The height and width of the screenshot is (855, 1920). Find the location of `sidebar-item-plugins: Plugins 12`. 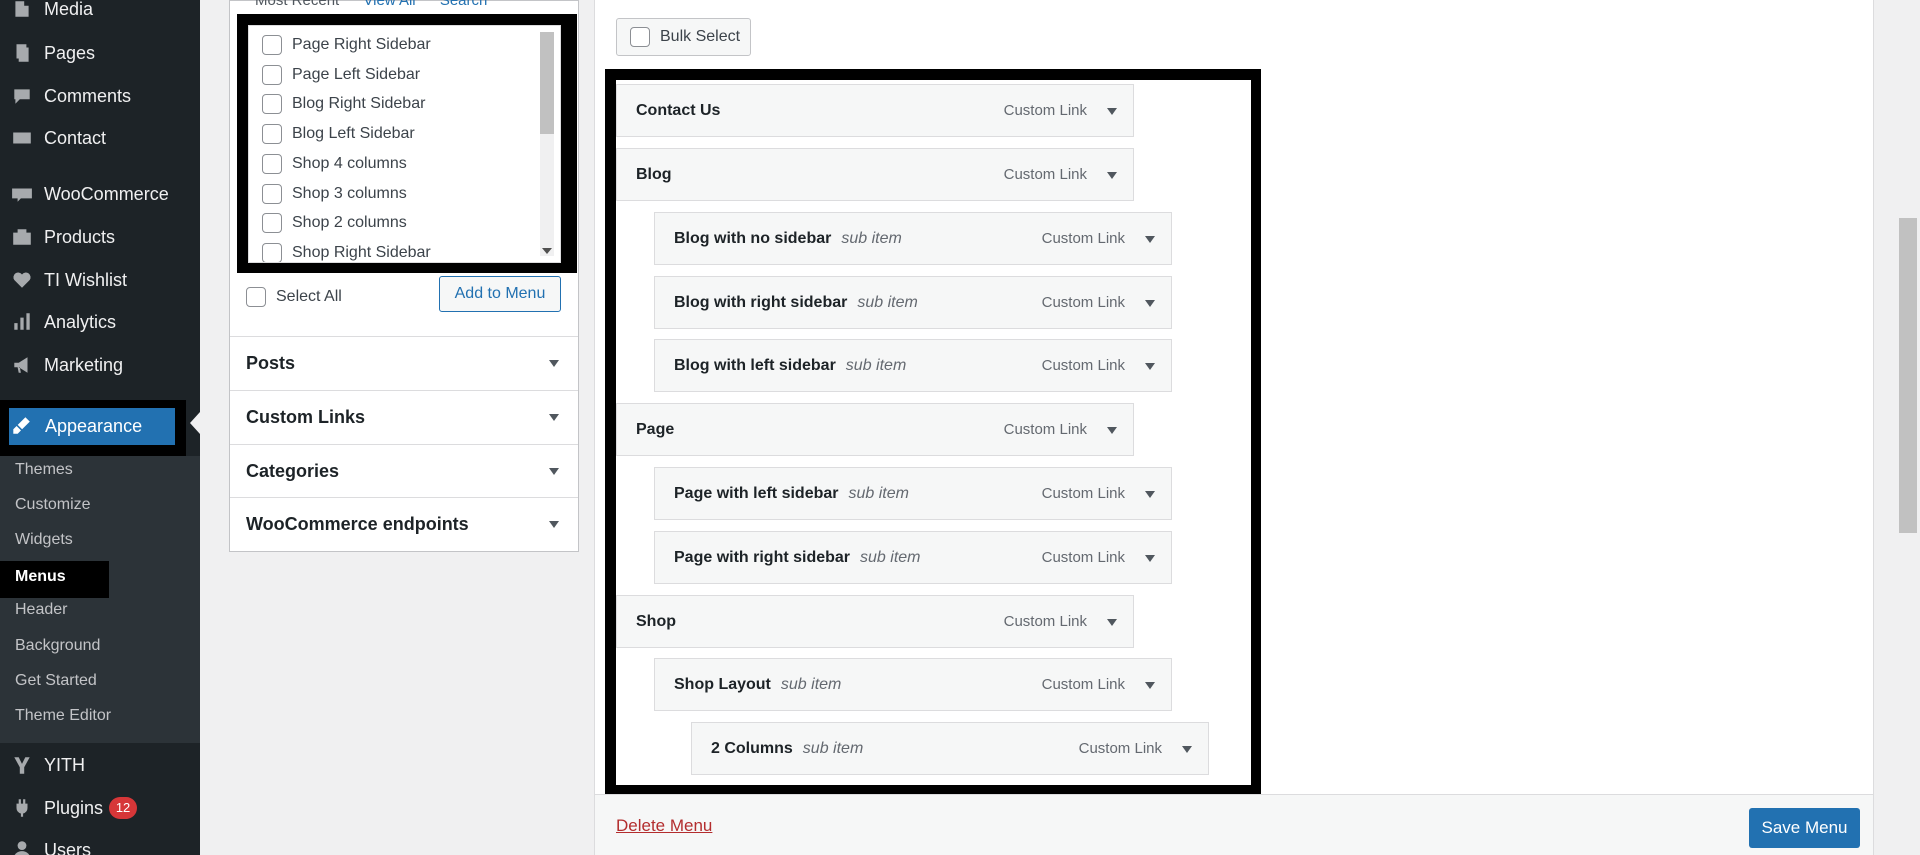

sidebar-item-plugins: Plugins 12 is located at coordinates (100, 808).